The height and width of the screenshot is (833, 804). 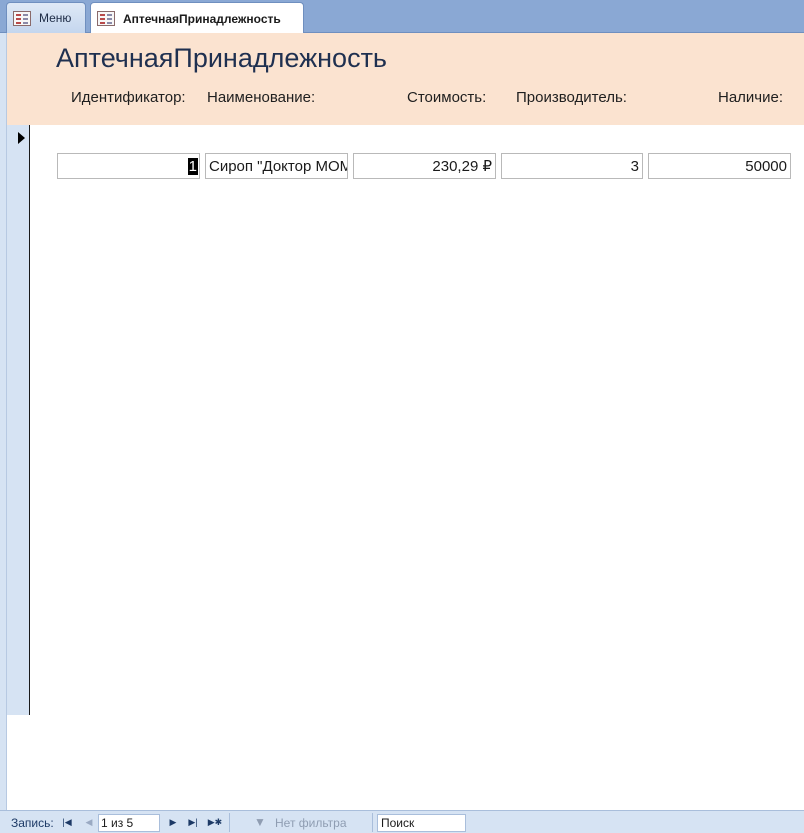 I want to click on record-label: Запись:, so click(x=32, y=823).